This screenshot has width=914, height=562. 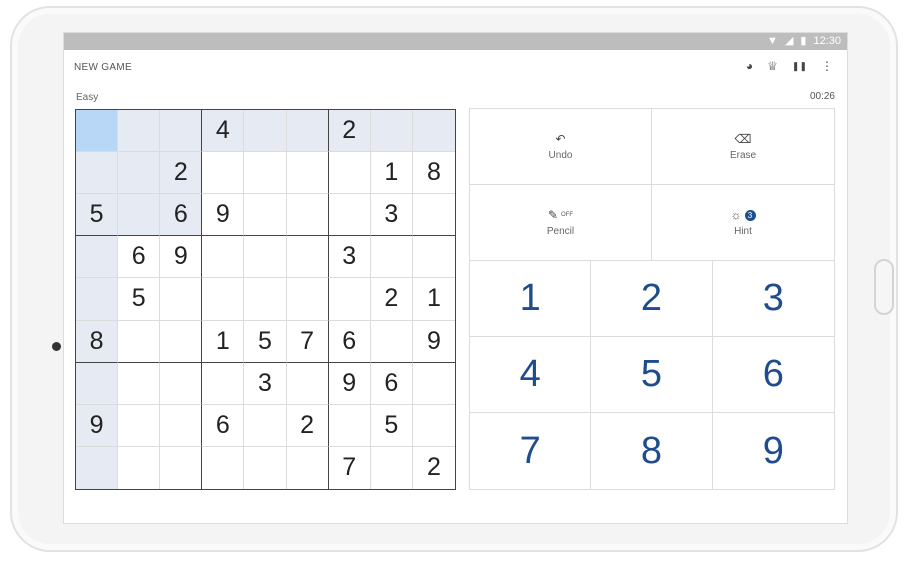 I want to click on new-game-button: NEW GAME, so click(x=103, y=67).